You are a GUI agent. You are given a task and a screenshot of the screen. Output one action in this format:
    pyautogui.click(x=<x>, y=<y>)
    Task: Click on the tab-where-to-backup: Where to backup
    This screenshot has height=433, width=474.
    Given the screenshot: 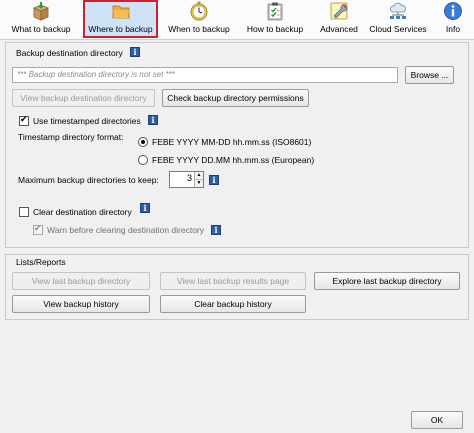 What is the action you would take?
    pyautogui.click(x=120, y=19)
    